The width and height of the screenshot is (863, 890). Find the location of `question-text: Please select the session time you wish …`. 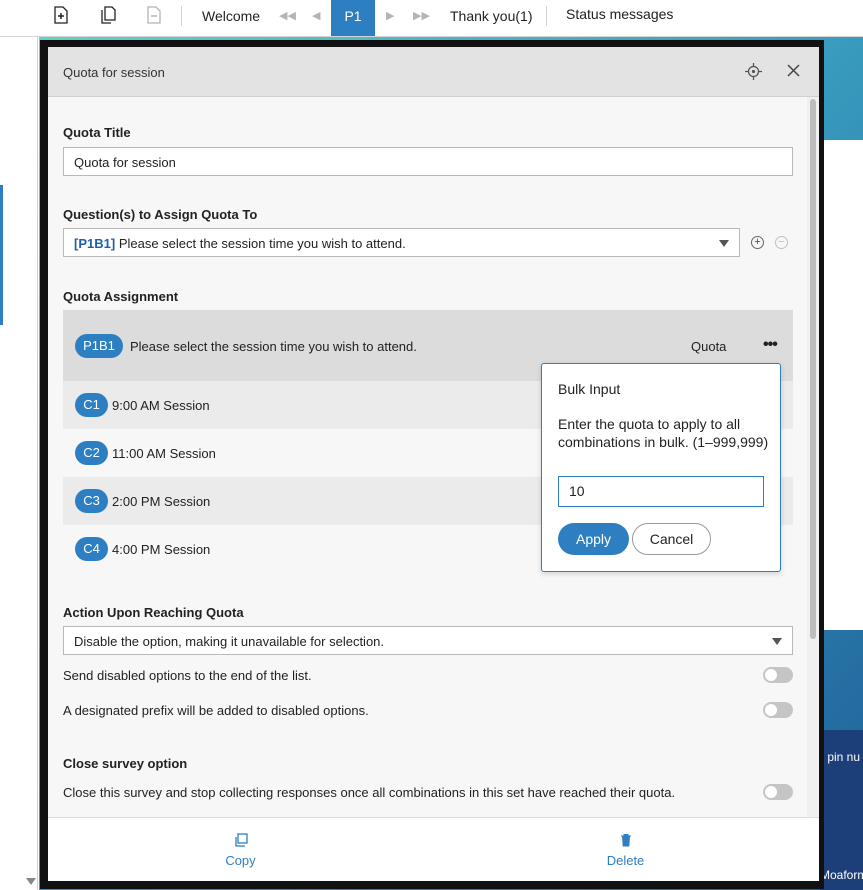

question-text: Please select the session time you wish … is located at coordinates (262, 243).